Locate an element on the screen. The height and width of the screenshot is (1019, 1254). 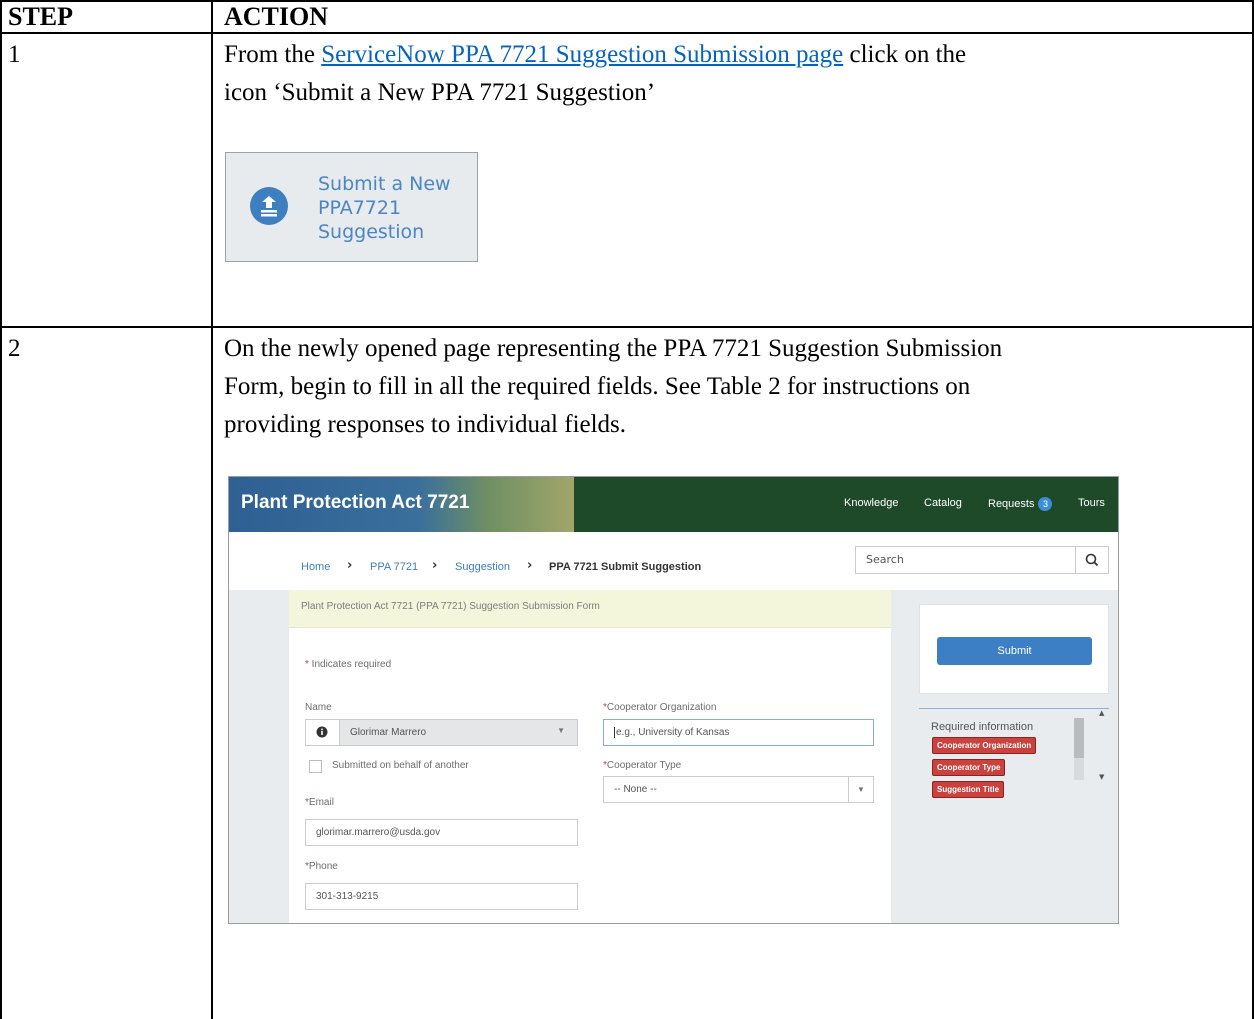
phone-field: 301-313-9215 is located at coordinates (441, 896).